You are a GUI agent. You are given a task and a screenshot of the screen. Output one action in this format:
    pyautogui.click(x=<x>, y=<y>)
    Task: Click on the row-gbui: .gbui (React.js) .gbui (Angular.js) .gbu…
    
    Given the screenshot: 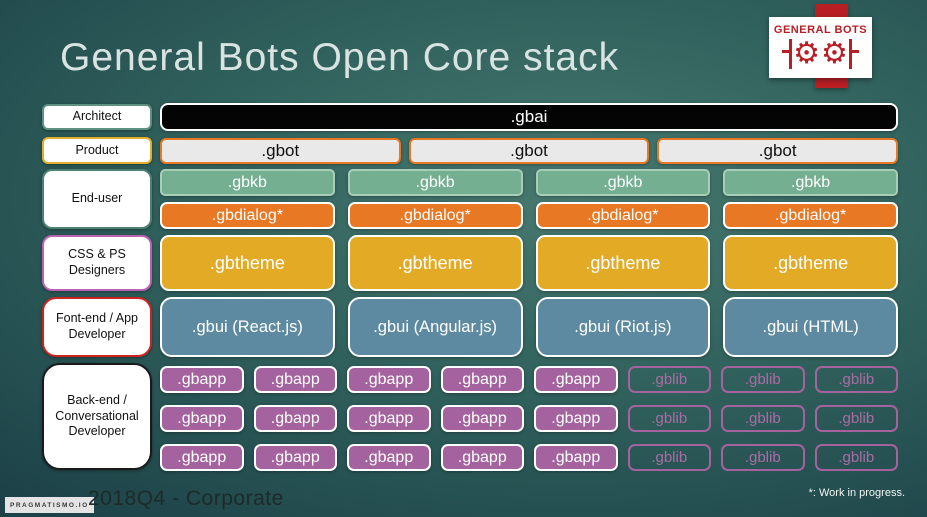 What is the action you would take?
    pyautogui.click(x=529, y=327)
    